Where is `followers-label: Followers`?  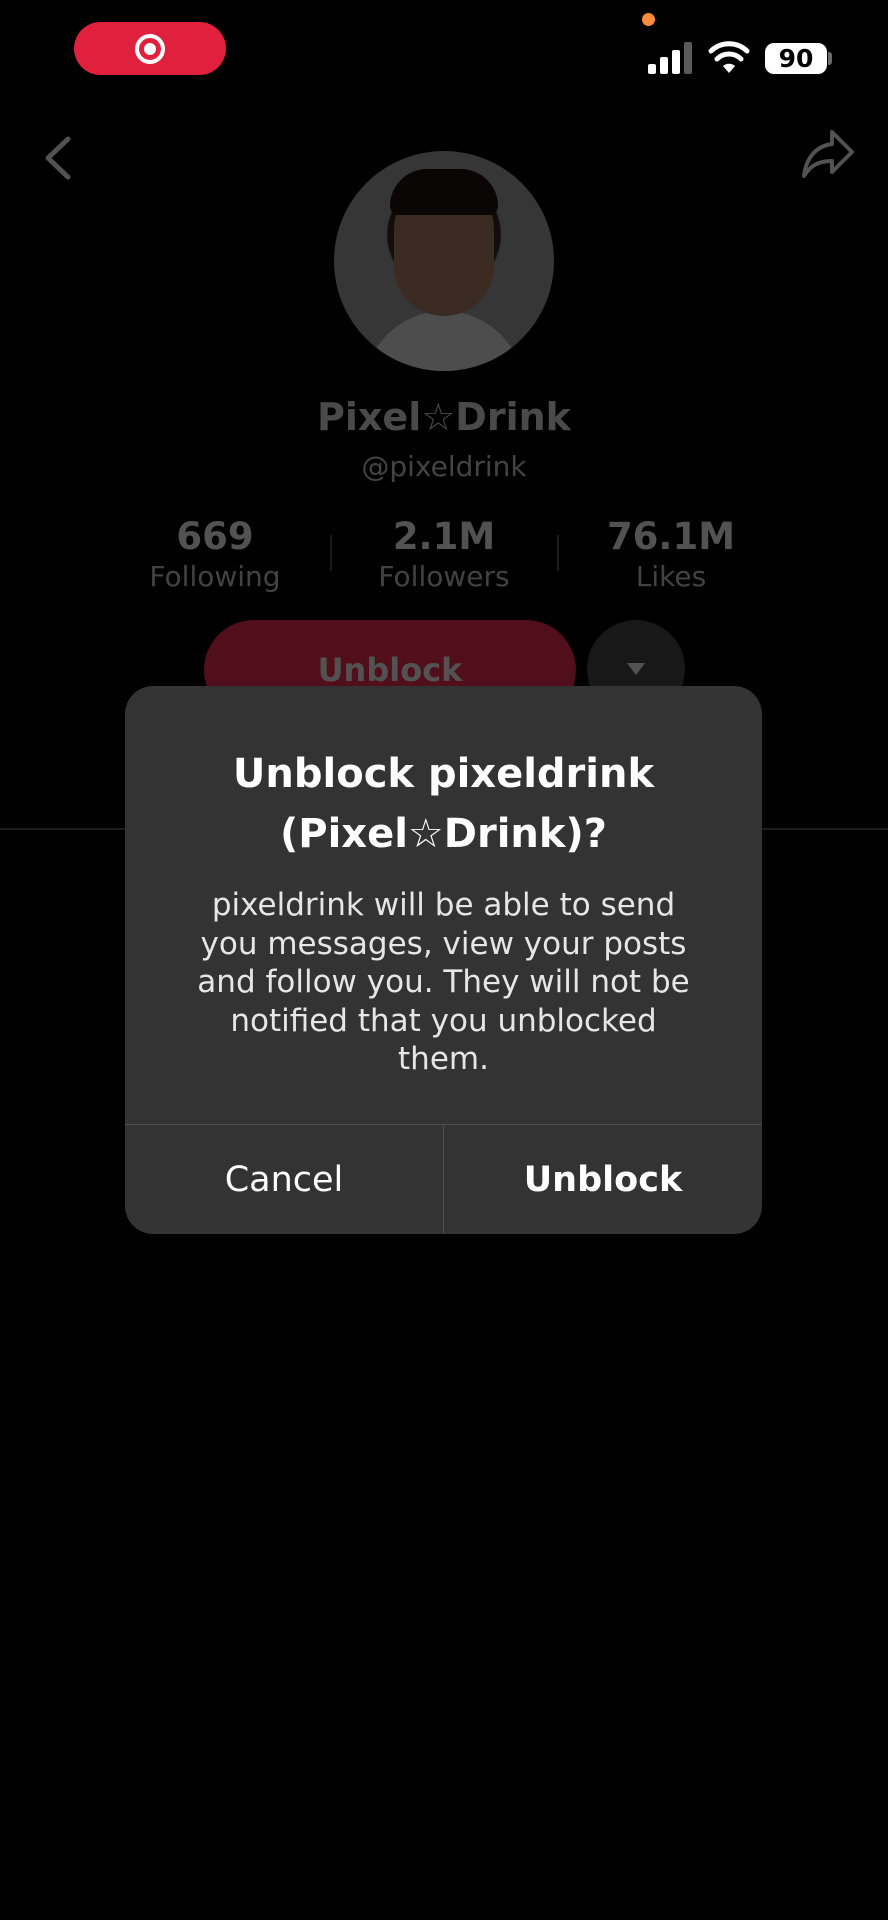
followers-label: Followers is located at coordinates (444, 576).